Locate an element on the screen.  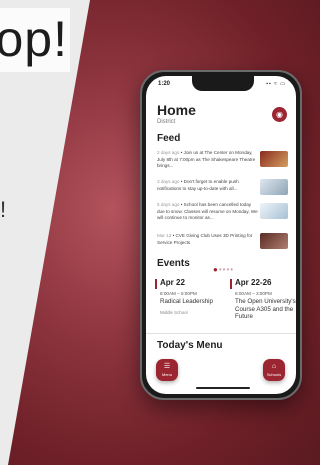
feed-title: Feed is located at coordinates (169, 138).